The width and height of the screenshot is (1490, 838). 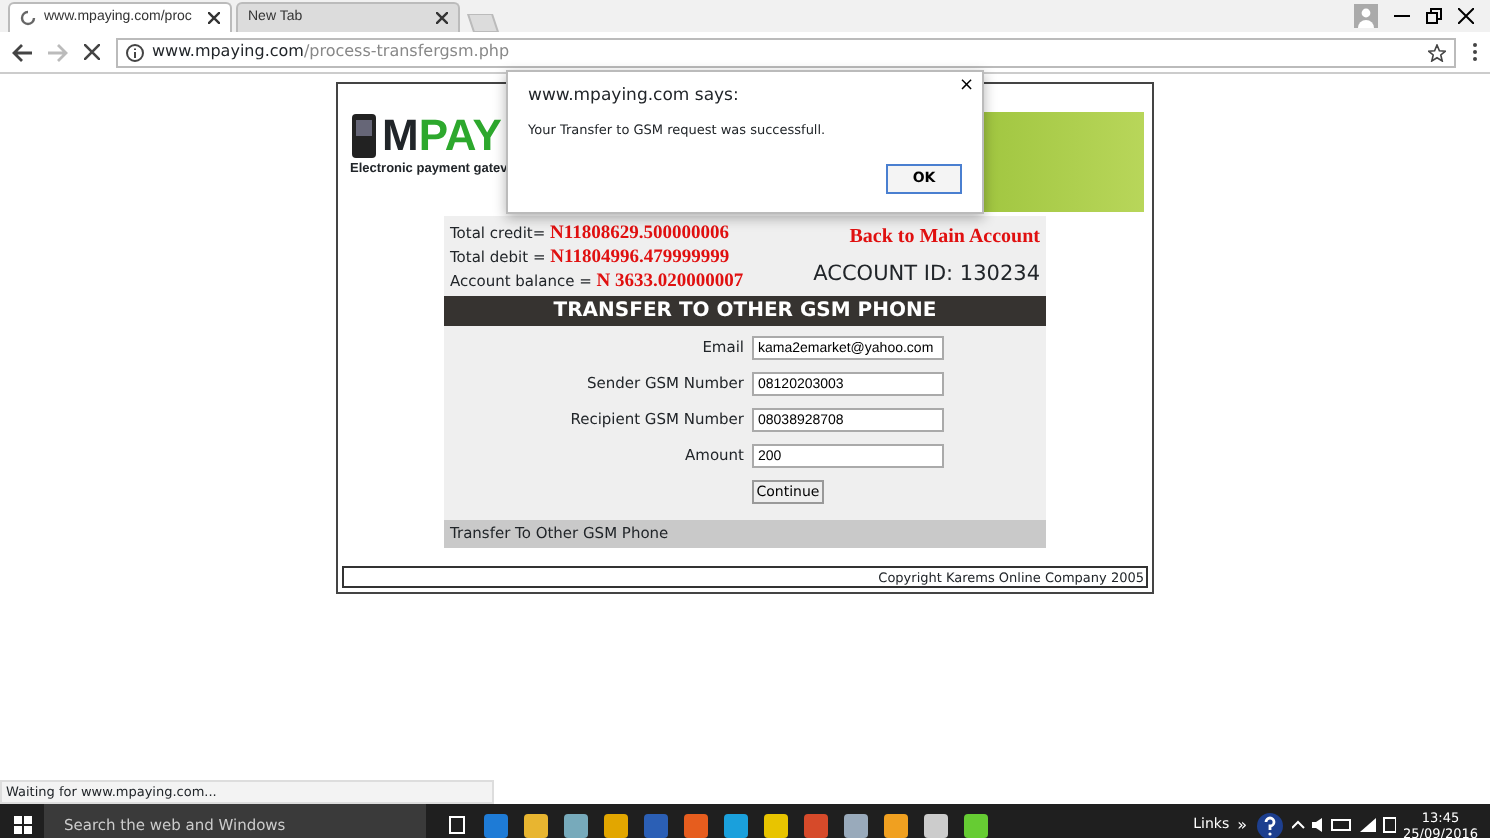 What do you see at coordinates (1475, 52) in the screenshot?
I see `menu-icon` at bounding box center [1475, 52].